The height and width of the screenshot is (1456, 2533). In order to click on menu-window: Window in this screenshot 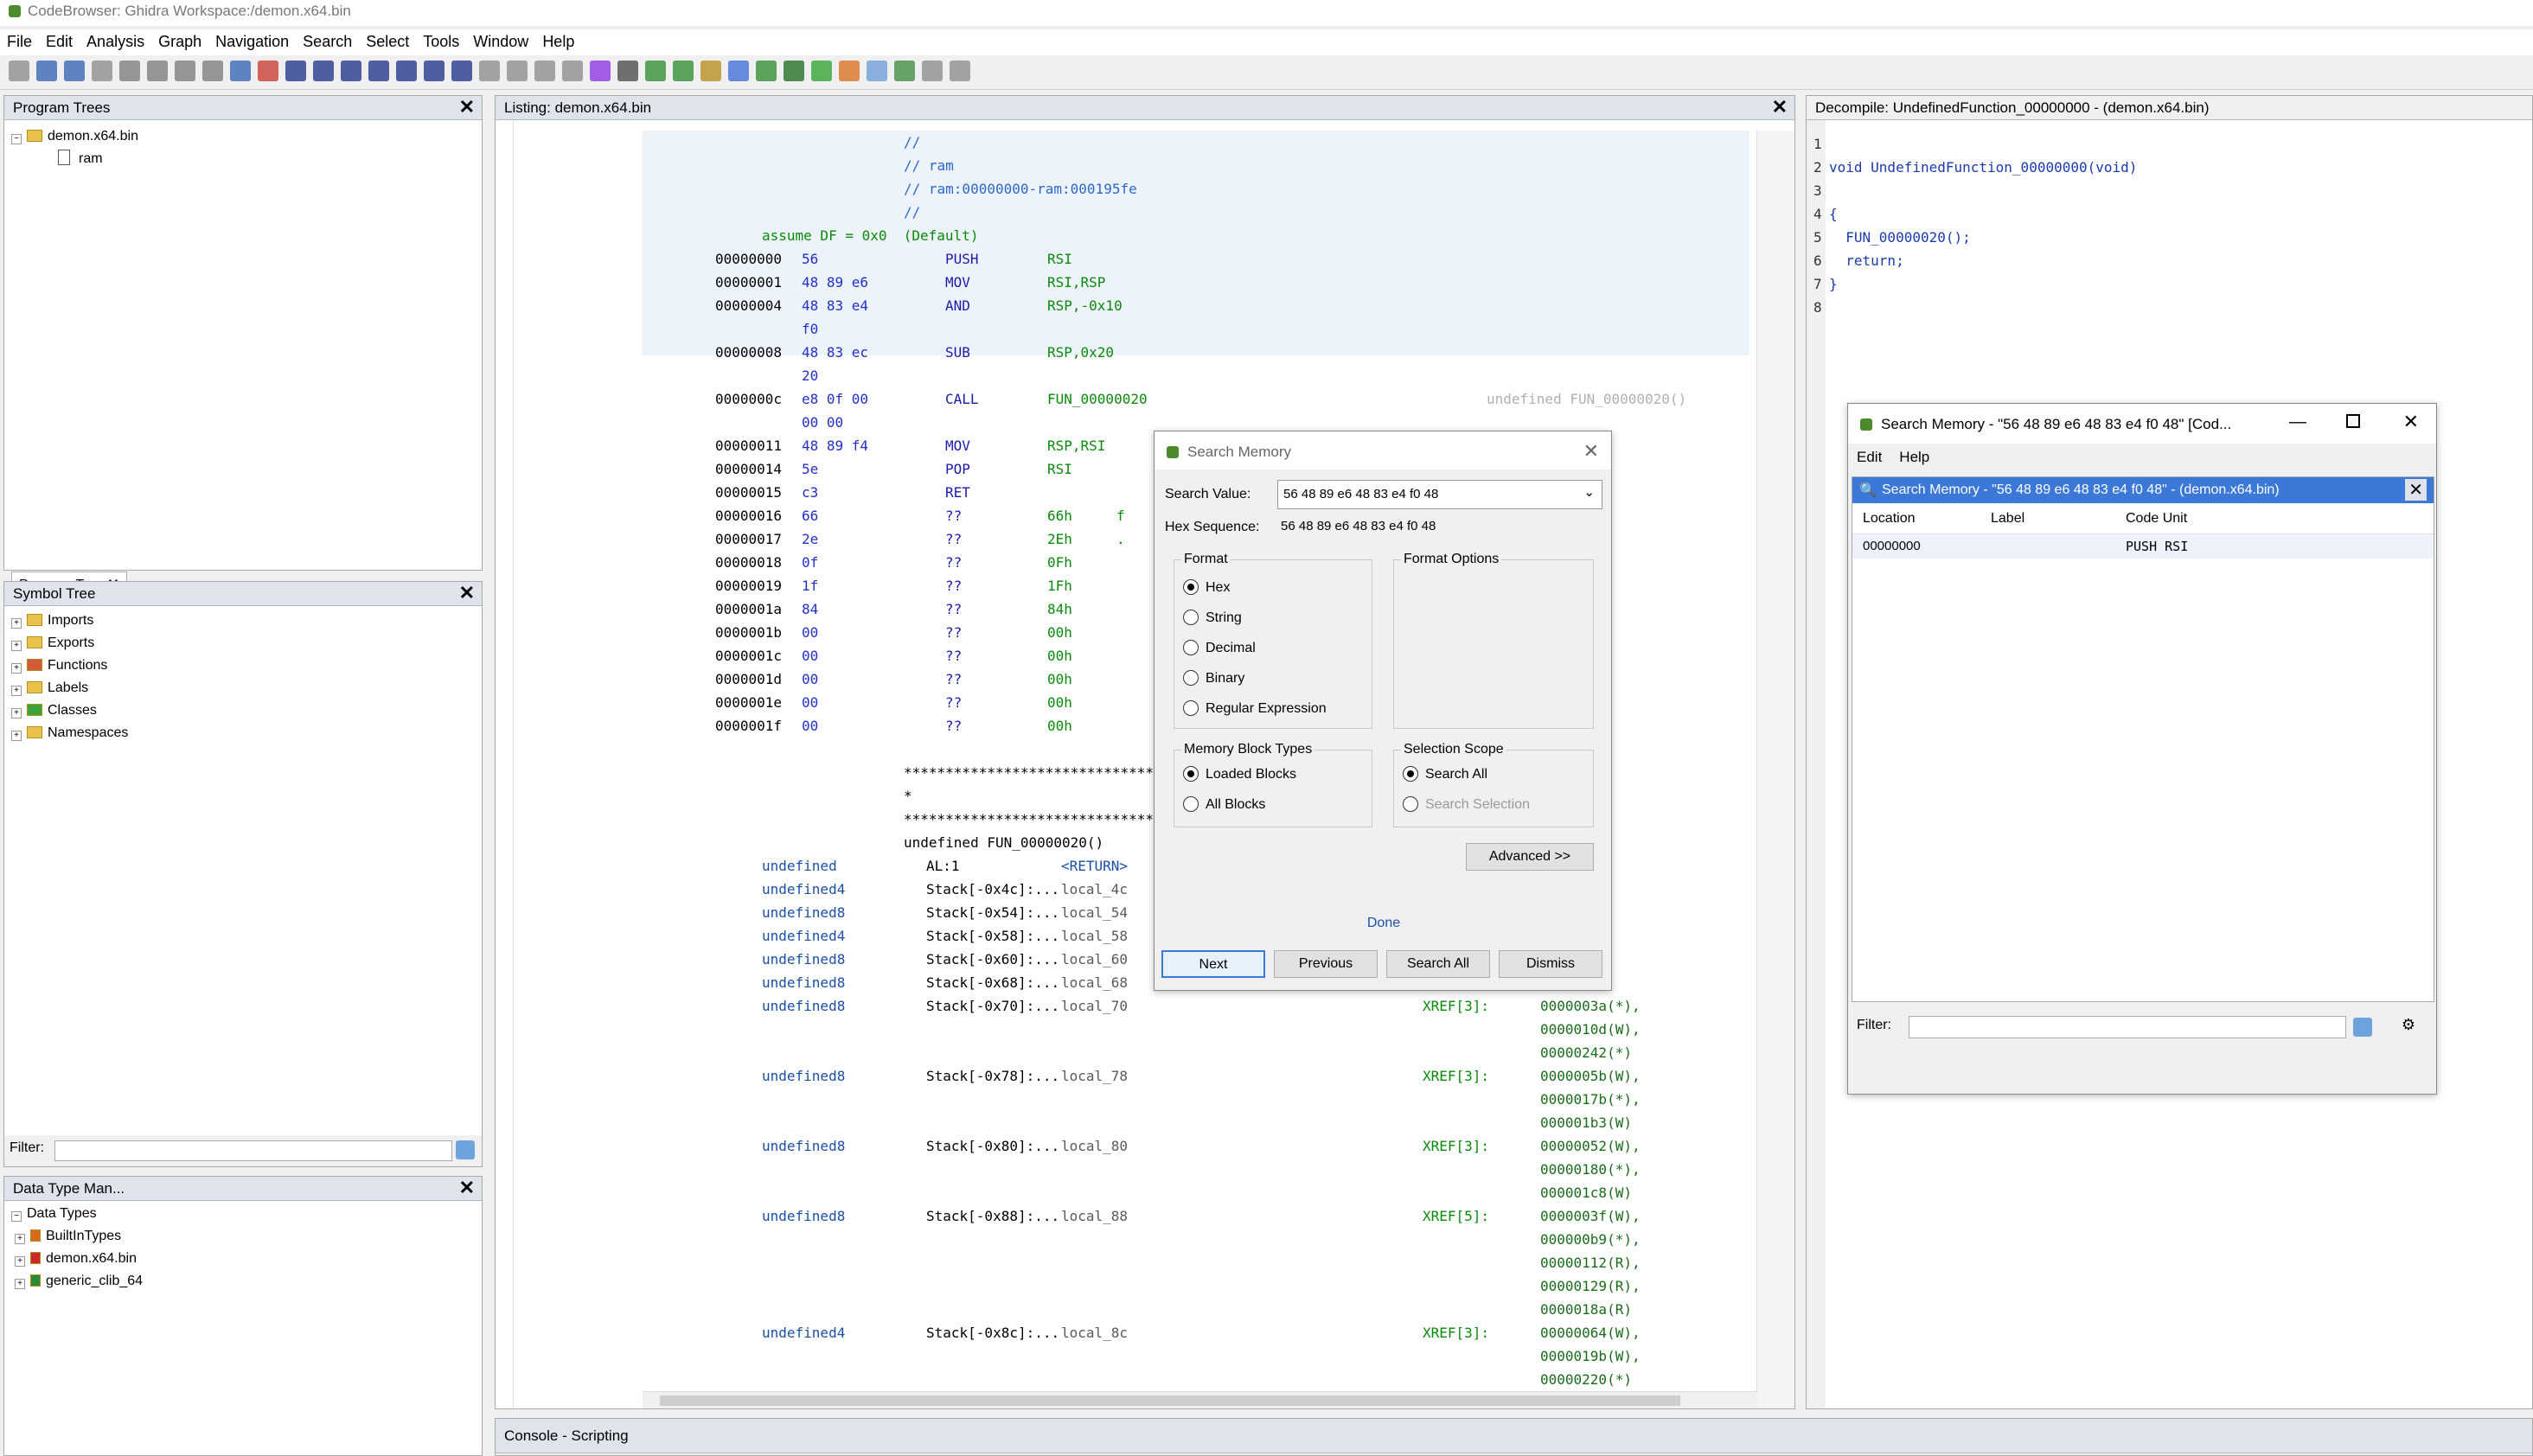, I will do `click(500, 42)`.